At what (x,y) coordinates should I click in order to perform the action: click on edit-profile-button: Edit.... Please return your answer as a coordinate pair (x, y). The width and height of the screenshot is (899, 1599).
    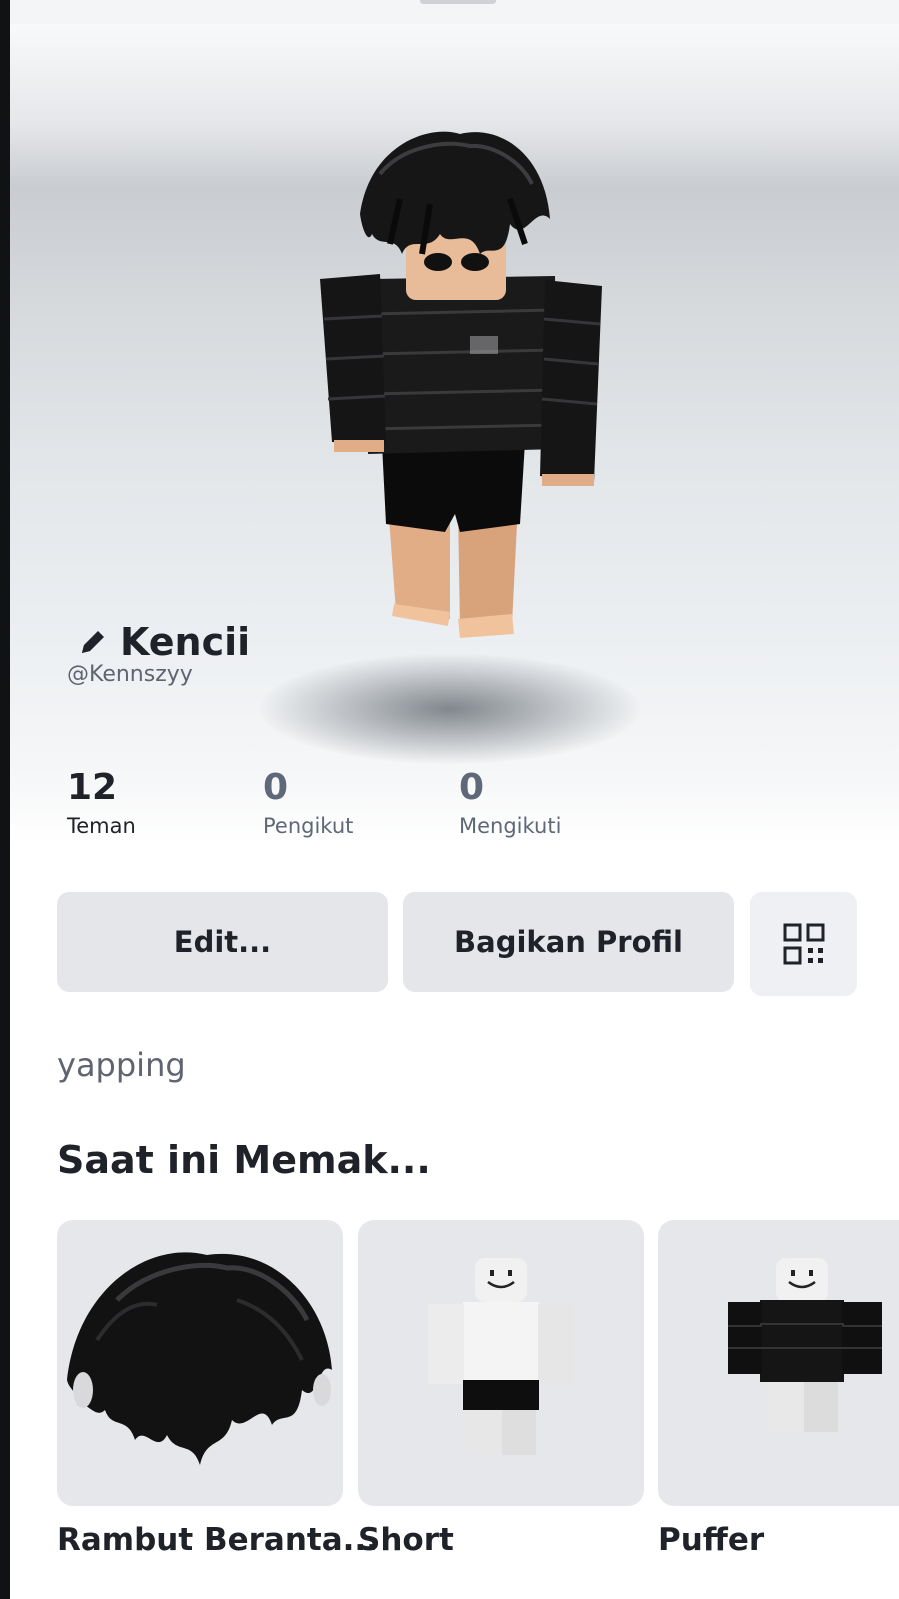
    Looking at the image, I should click on (222, 942).